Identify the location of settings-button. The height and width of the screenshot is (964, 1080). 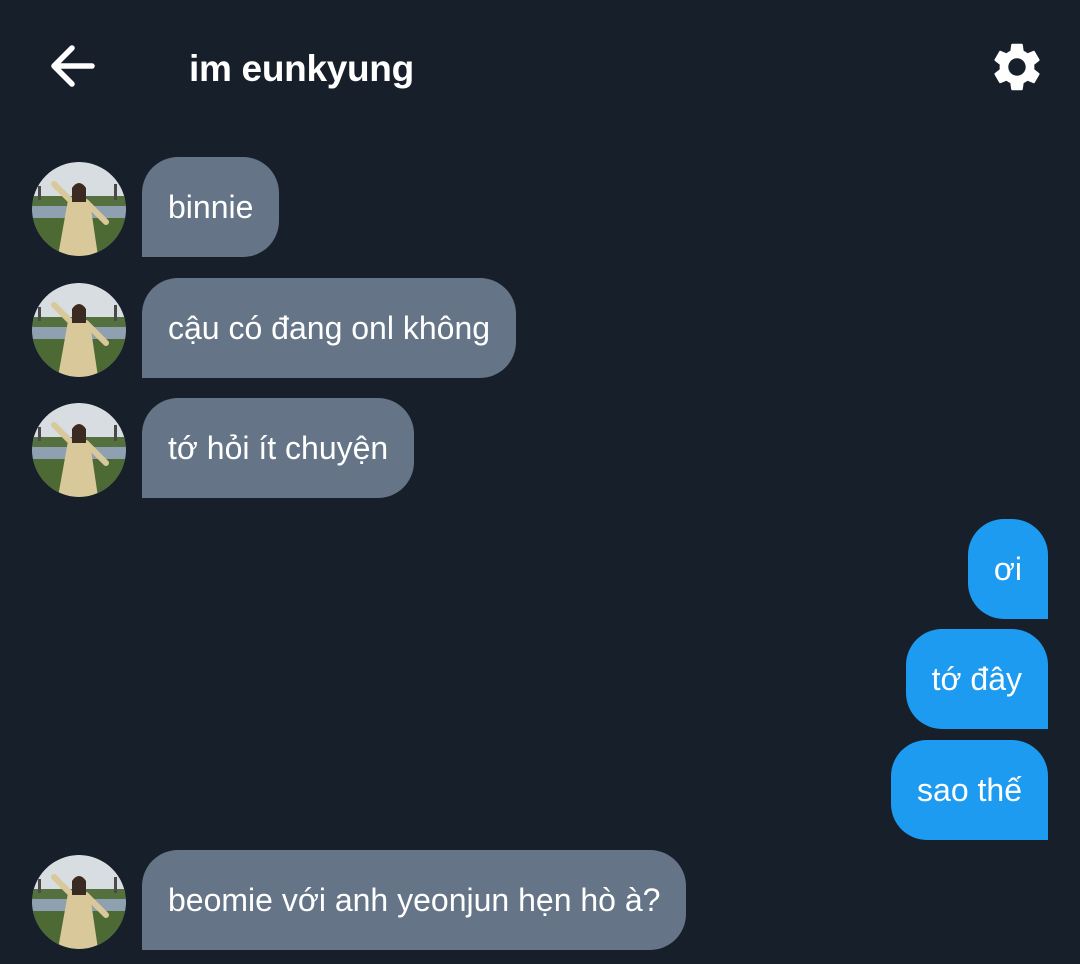
(1017, 67).